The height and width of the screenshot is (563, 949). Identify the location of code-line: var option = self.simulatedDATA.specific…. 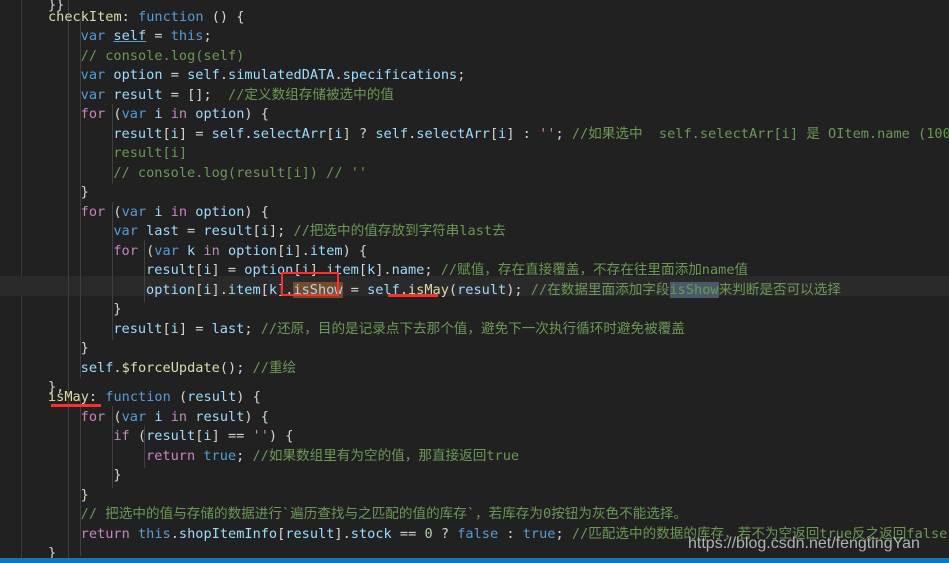
(474, 76).